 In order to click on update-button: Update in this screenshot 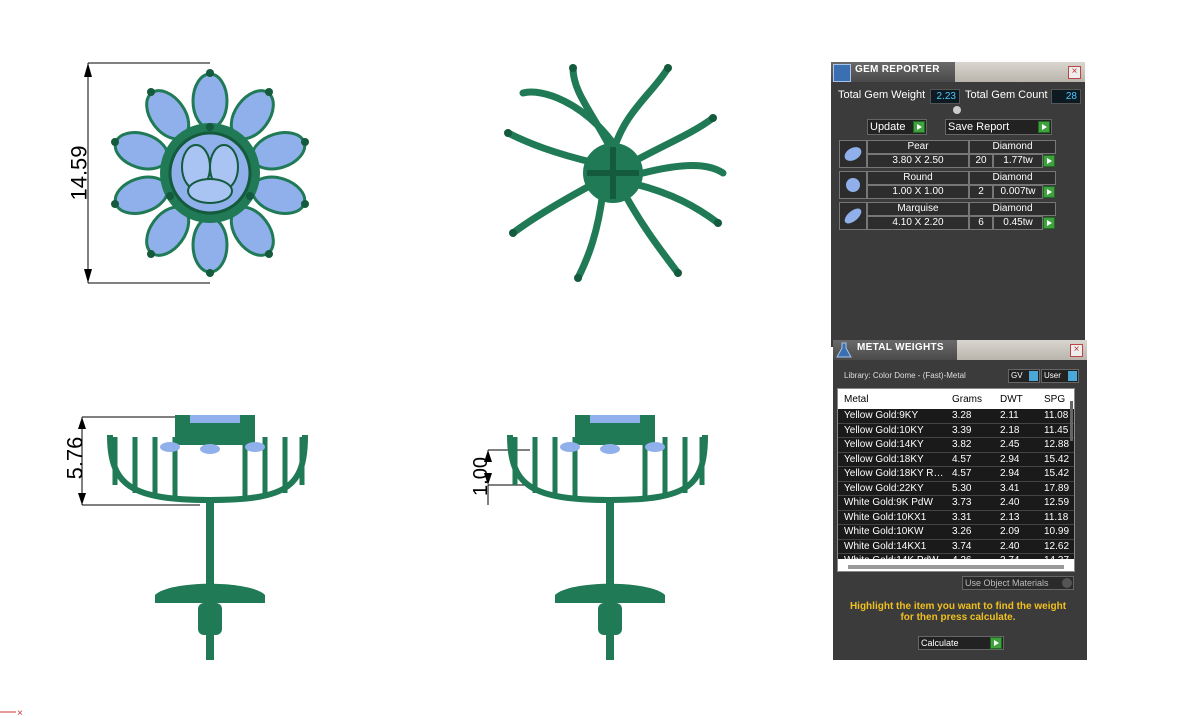, I will do `click(897, 127)`.